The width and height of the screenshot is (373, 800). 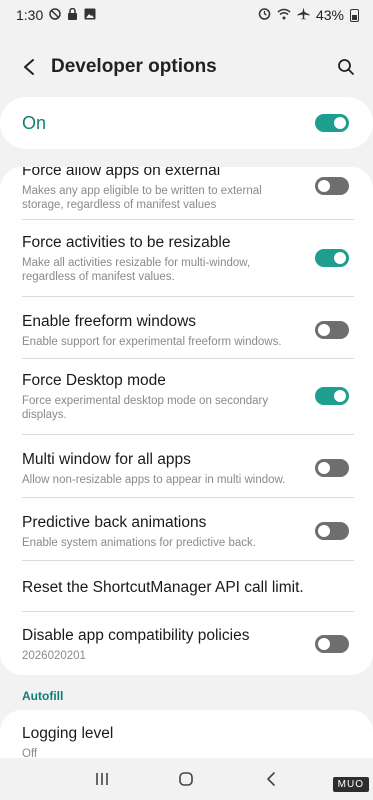 I want to click on battery-icon, so click(x=354, y=15).